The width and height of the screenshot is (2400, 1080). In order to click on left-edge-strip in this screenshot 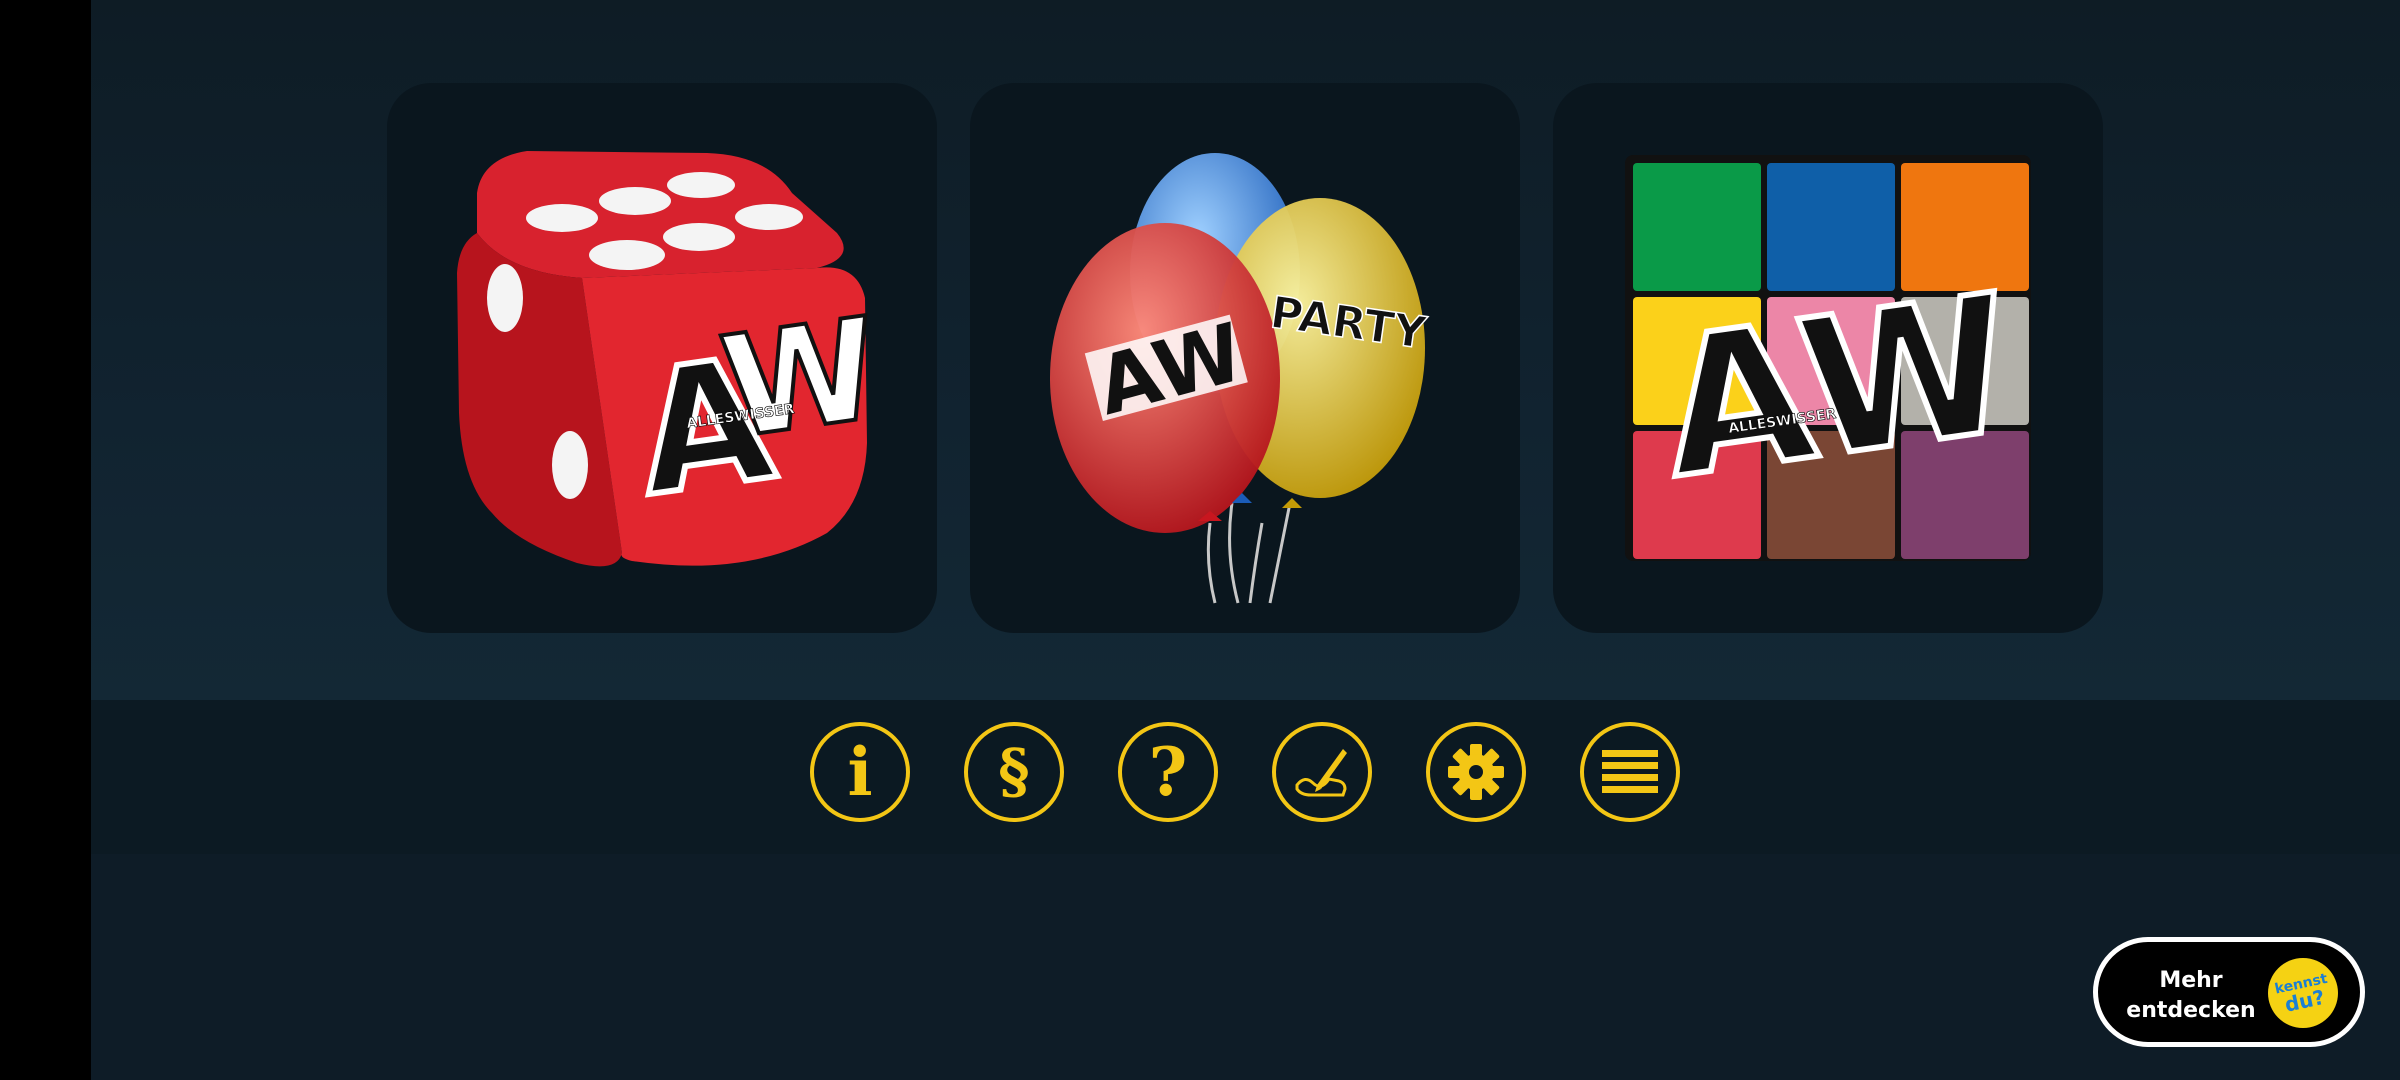, I will do `click(45, 540)`.